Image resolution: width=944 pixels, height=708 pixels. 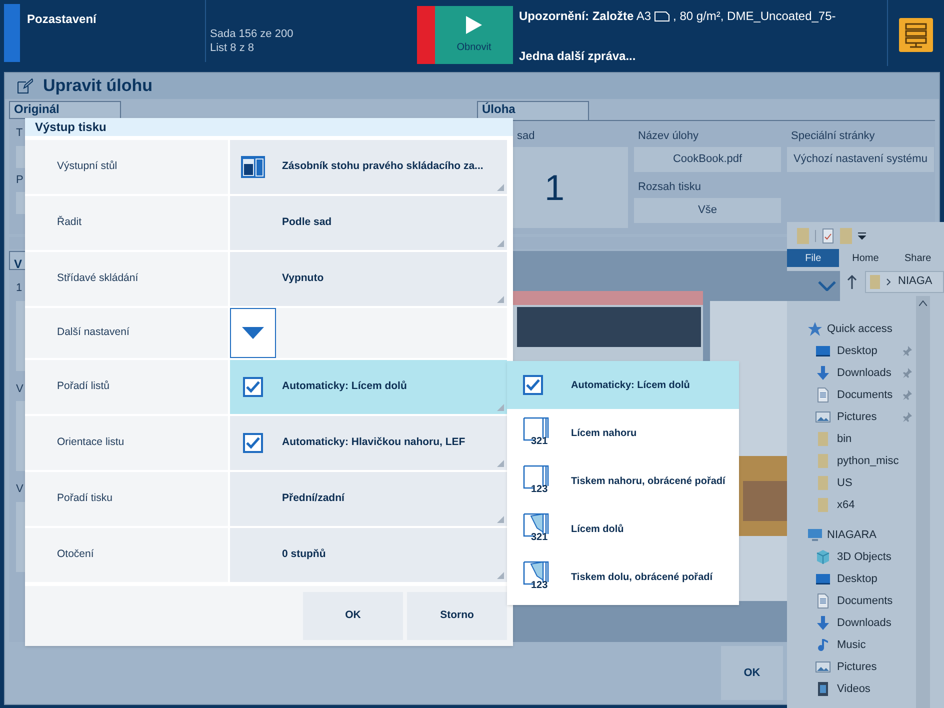 What do you see at coordinates (828, 236) in the screenshot?
I see `checked-document-icon` at bounding box center [828, 236].